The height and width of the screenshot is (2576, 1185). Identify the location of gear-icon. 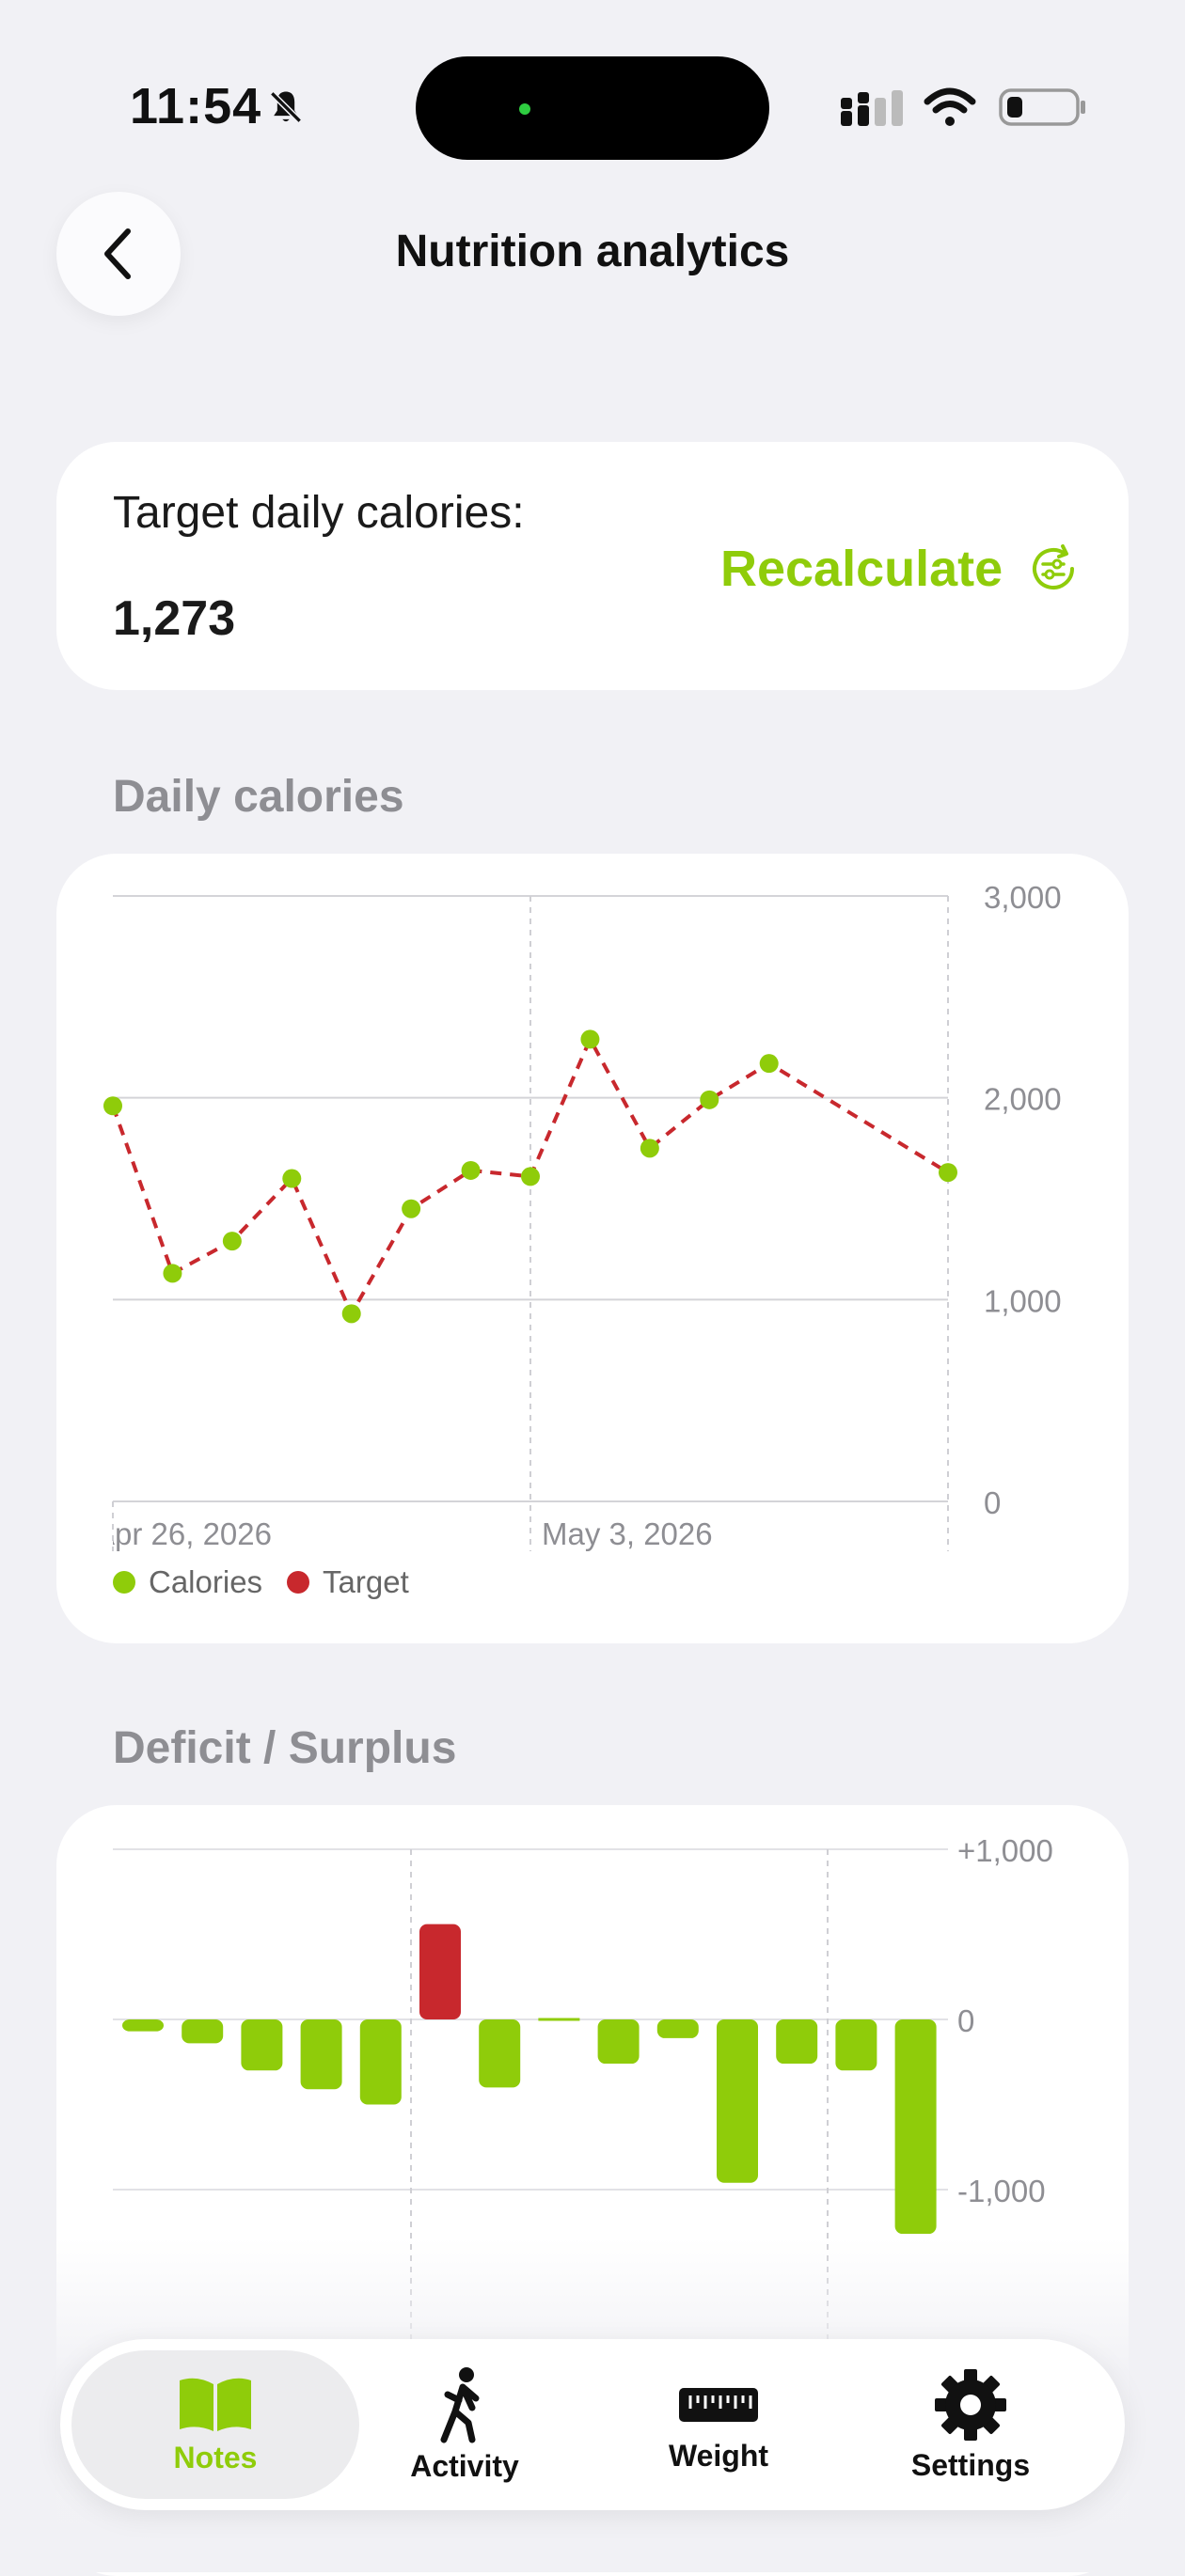
(970, 2404).